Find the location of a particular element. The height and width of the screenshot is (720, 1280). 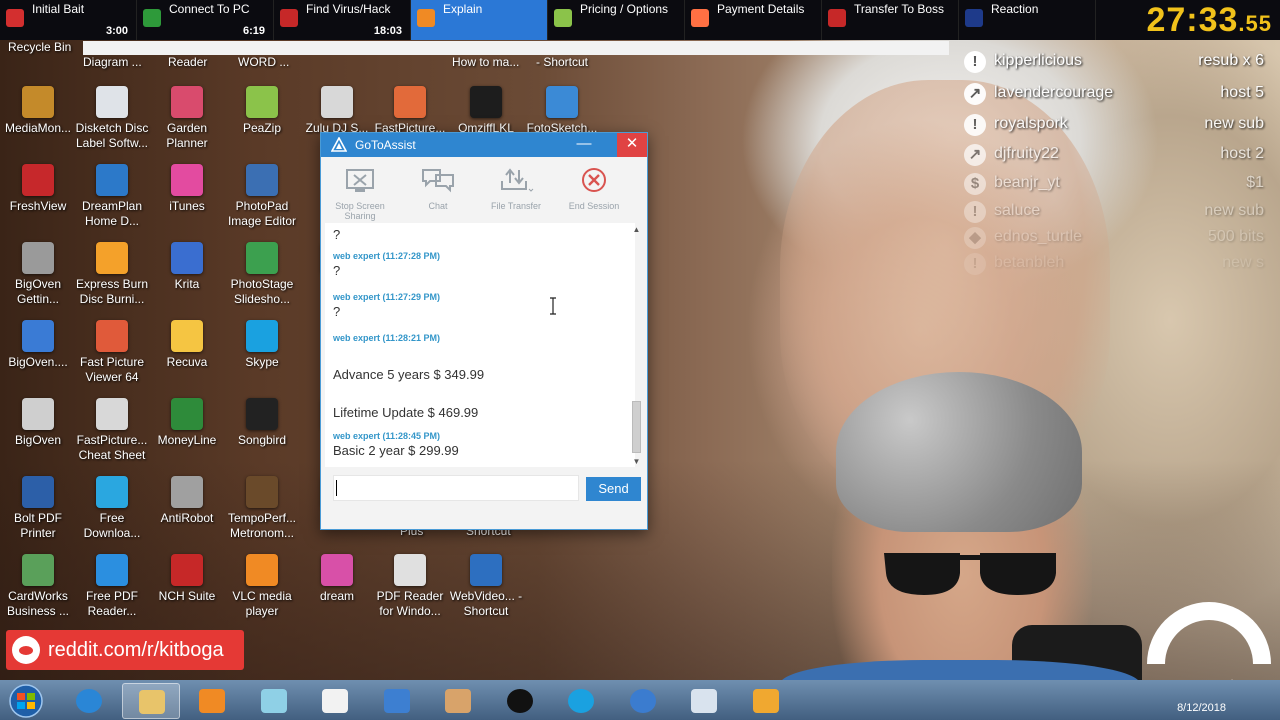

desktop-icon: Skype is located at coordinates (262, 345).